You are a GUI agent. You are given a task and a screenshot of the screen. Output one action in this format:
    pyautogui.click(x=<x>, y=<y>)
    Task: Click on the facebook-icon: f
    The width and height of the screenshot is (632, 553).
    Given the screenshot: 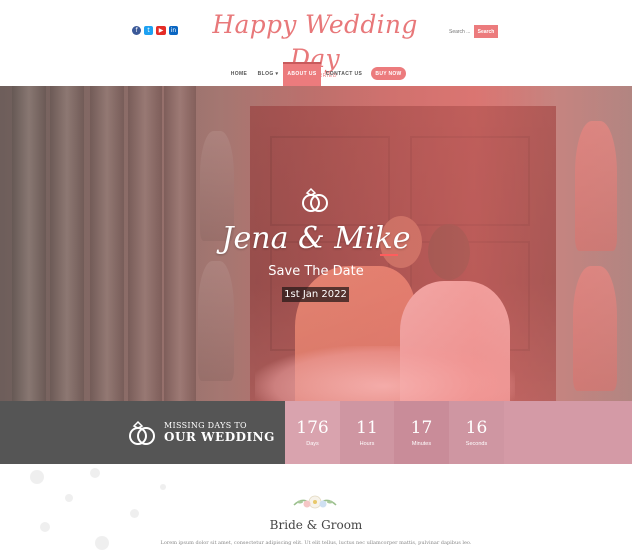 What is the action you would take?
    pyautogui.click(x=136, y=30)
    